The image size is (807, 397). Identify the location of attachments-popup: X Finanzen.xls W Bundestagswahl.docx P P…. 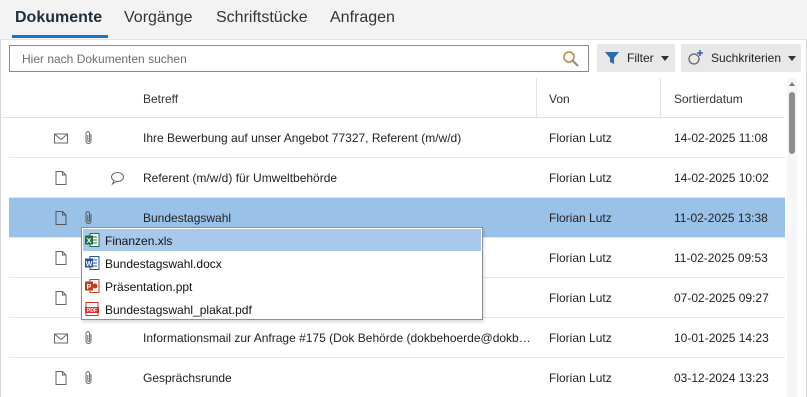
(282, 273).